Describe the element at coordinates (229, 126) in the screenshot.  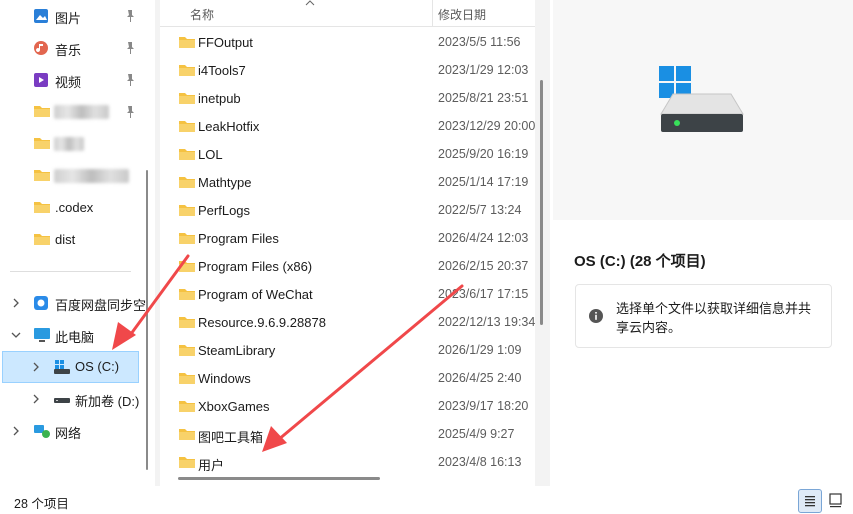
I see `file-name: LeakHotfix` at that location.